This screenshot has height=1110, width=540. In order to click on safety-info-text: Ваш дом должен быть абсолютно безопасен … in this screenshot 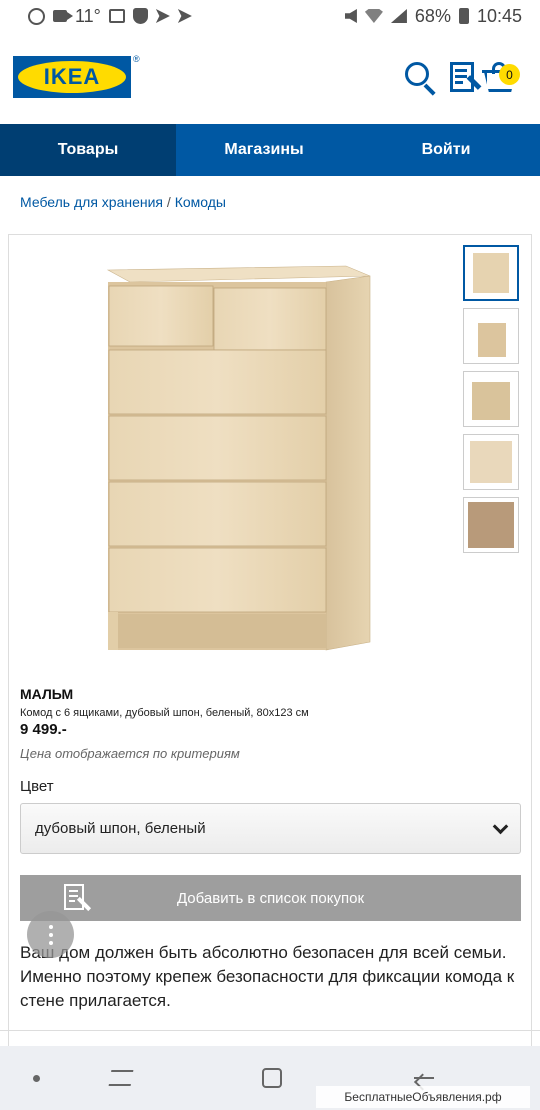, I will do `click(267, 976)`.